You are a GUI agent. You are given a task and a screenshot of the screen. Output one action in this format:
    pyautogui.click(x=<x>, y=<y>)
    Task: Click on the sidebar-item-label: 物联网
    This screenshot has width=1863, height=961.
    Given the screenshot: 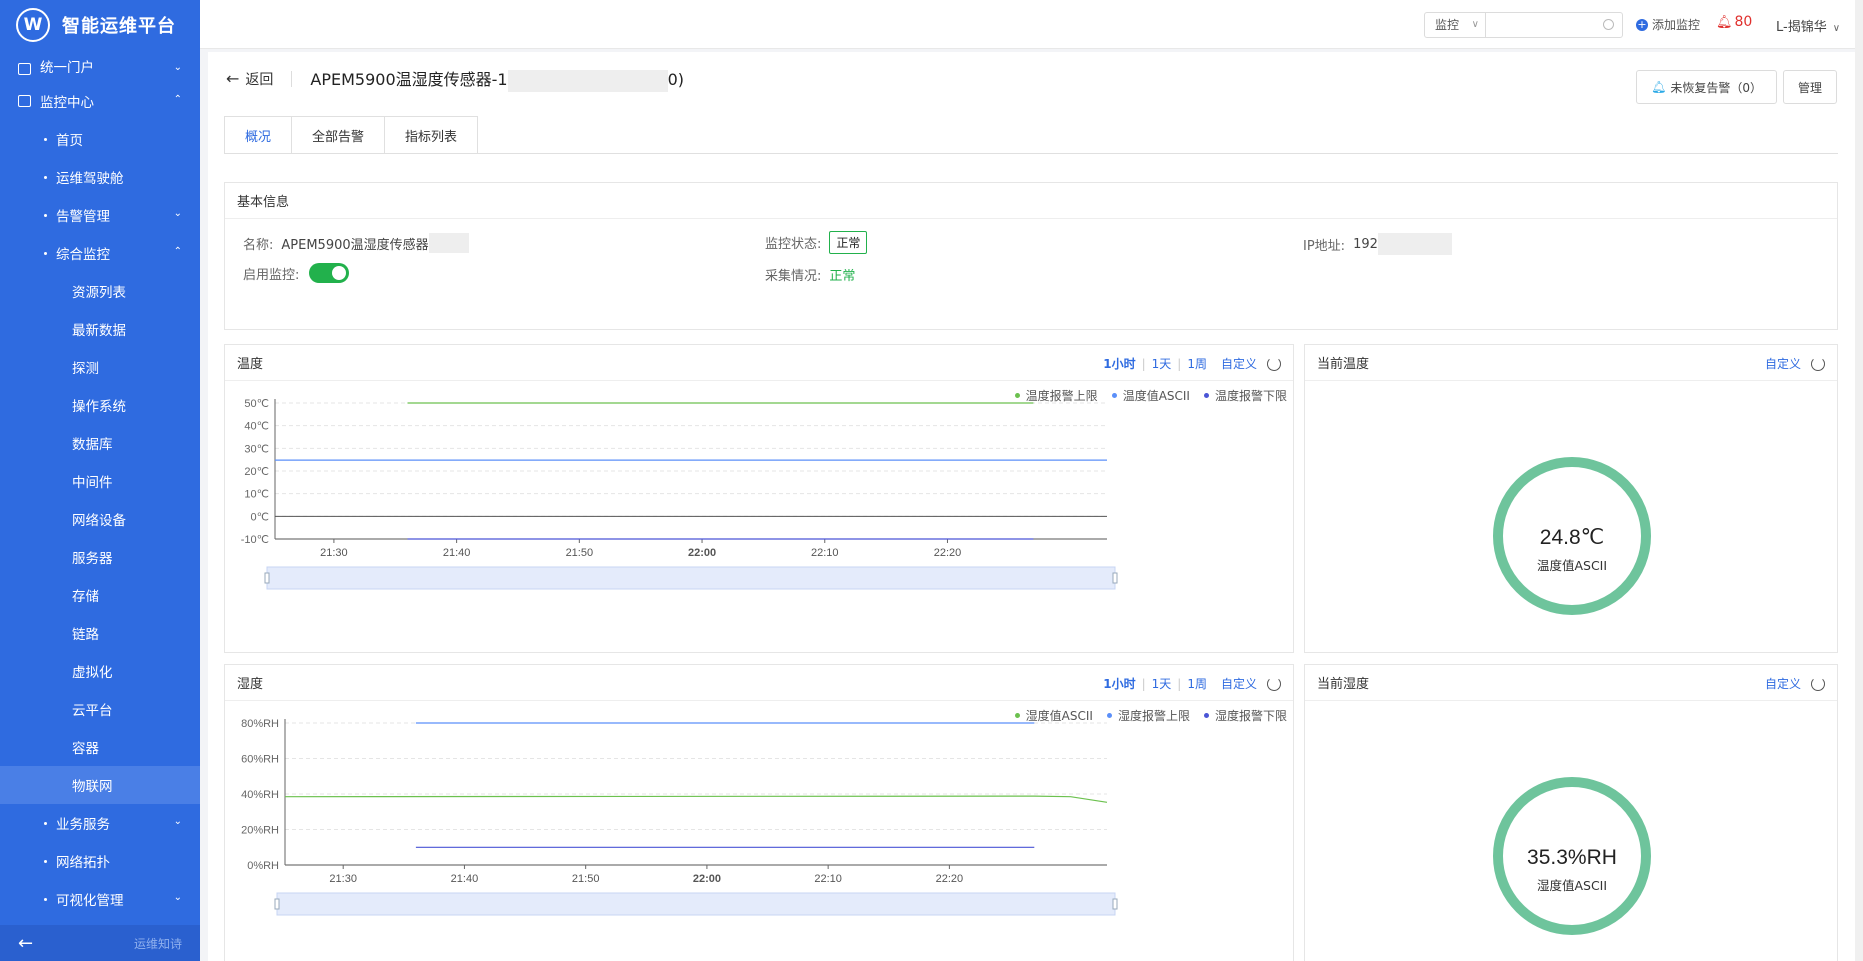 What is the action you would take?
    pyautogui.click(x=92, y=787)
    